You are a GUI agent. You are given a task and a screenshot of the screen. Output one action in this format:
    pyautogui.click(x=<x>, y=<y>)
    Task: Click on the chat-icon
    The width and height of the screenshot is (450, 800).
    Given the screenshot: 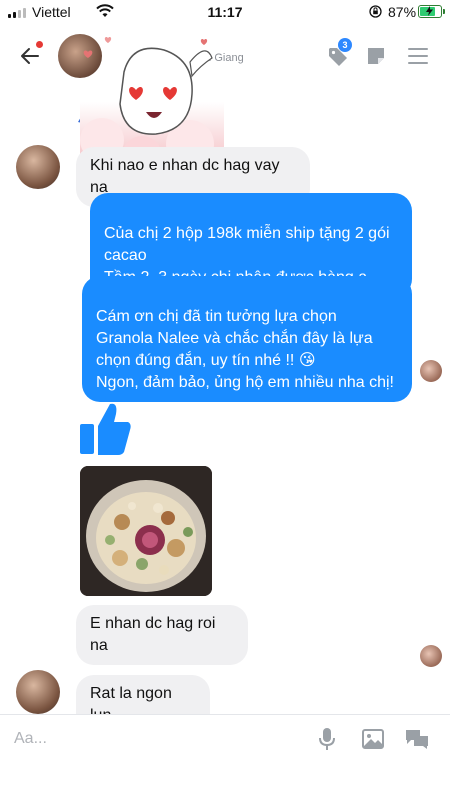 What is the action you would take?
    pyautogui.click(x=417, y=739)
    